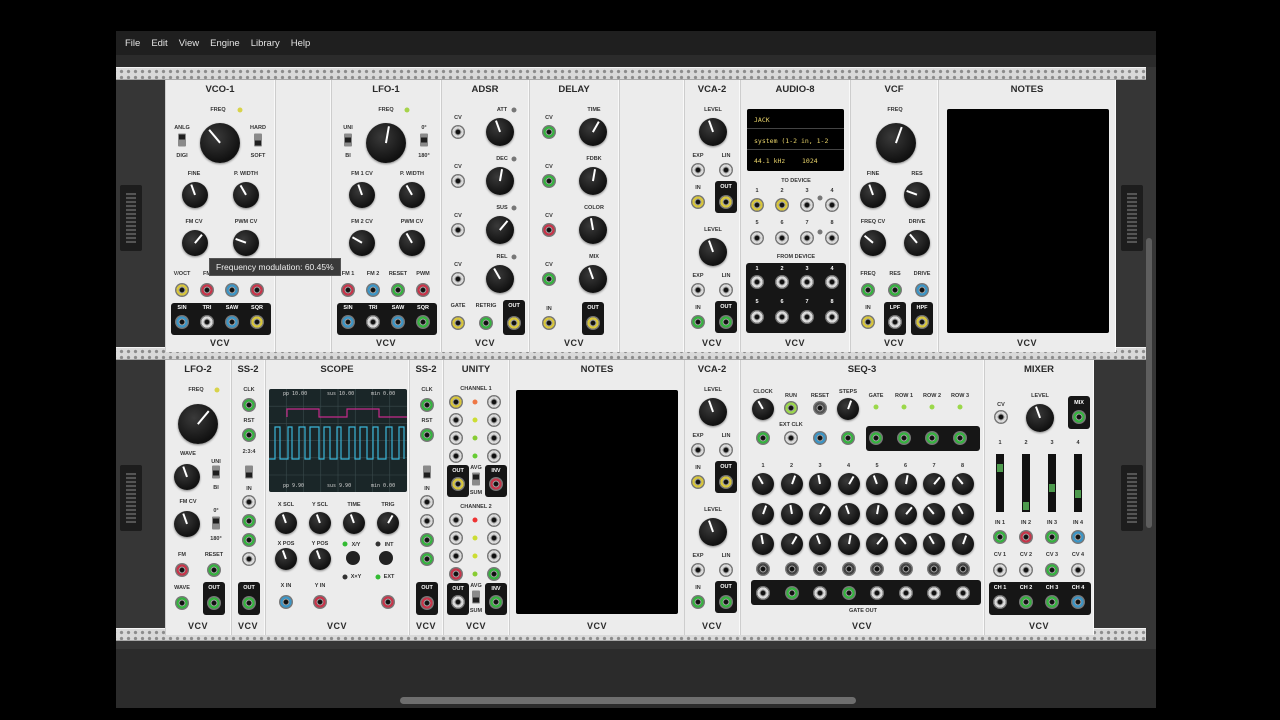 This screenshot has width=1280, height=720. What do you see at coordinates (187, 524) in the screenshot?
I see `fm-cv-knob` at bounding box center [187, 524].